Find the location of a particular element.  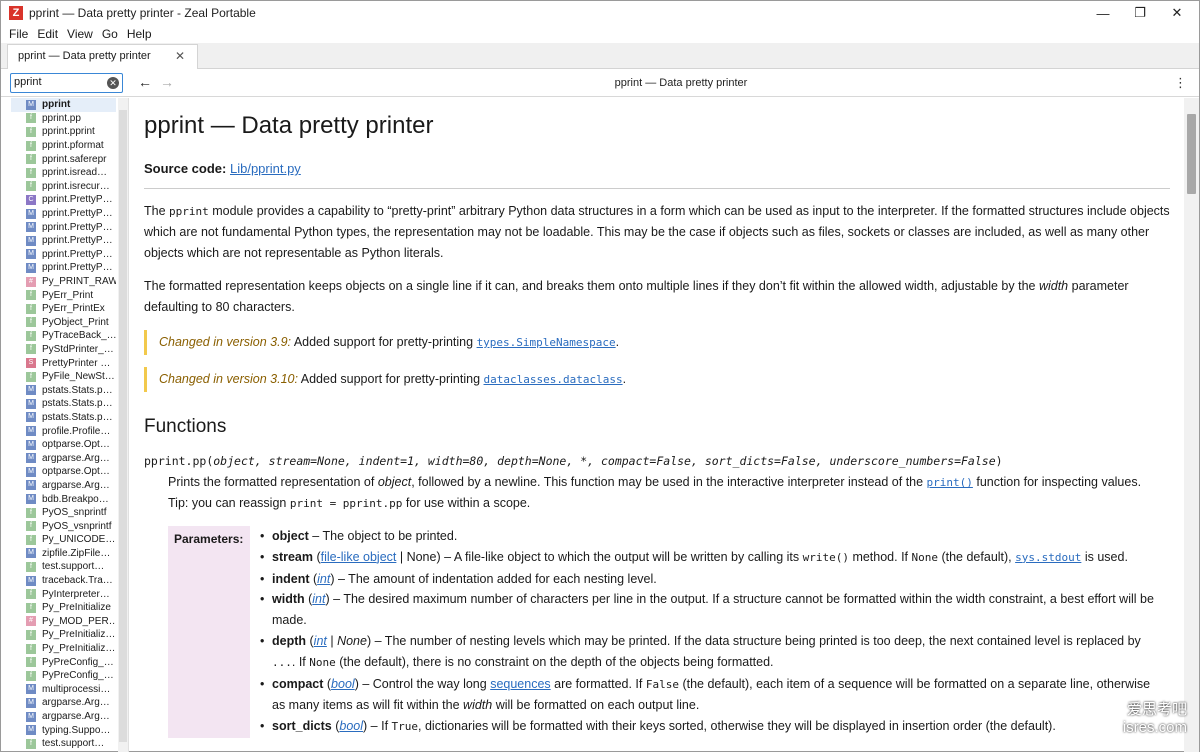

more-menu-icon: ⋮ is located at coordinates (1180, 83).